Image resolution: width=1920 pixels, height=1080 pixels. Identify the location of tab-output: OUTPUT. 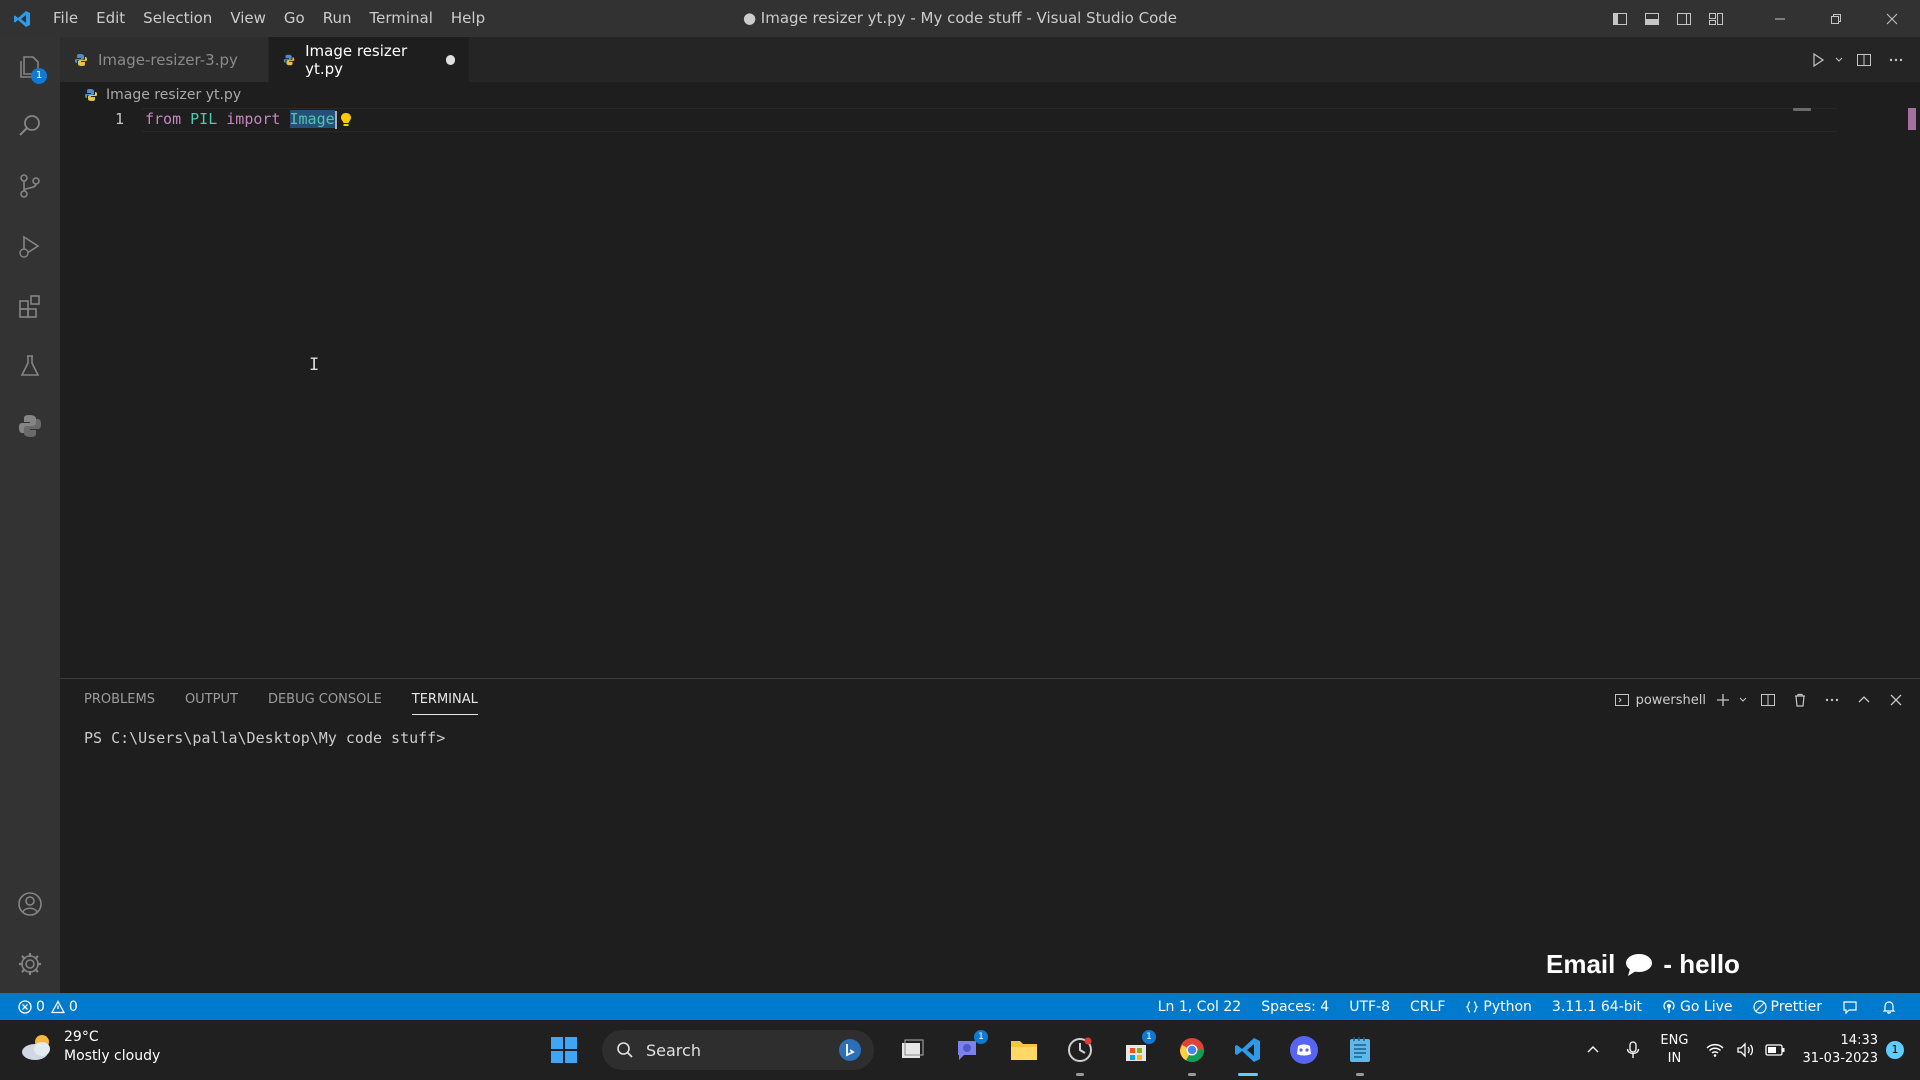
(211, 700).